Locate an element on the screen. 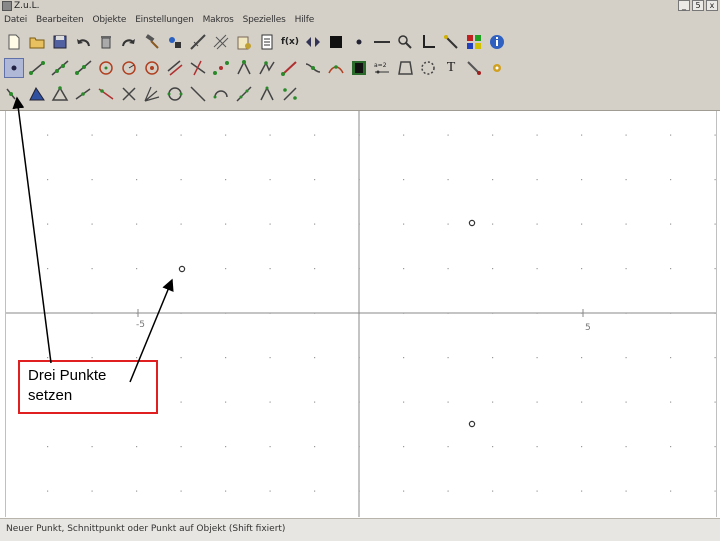 This screenshot has width=720, height=541. clipboard-icon is located at coordinates (244, 42).